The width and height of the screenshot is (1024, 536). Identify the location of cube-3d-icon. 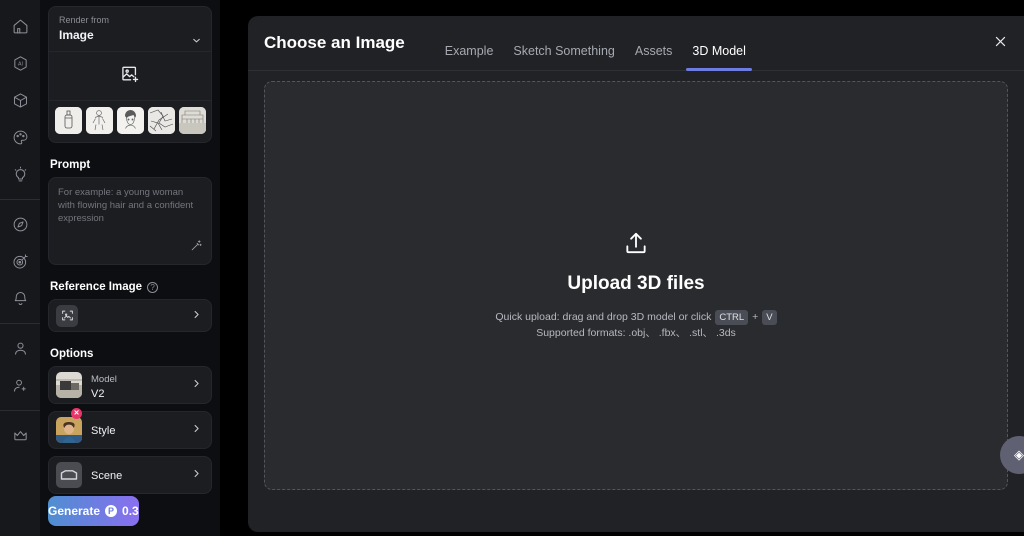
(20, 100).